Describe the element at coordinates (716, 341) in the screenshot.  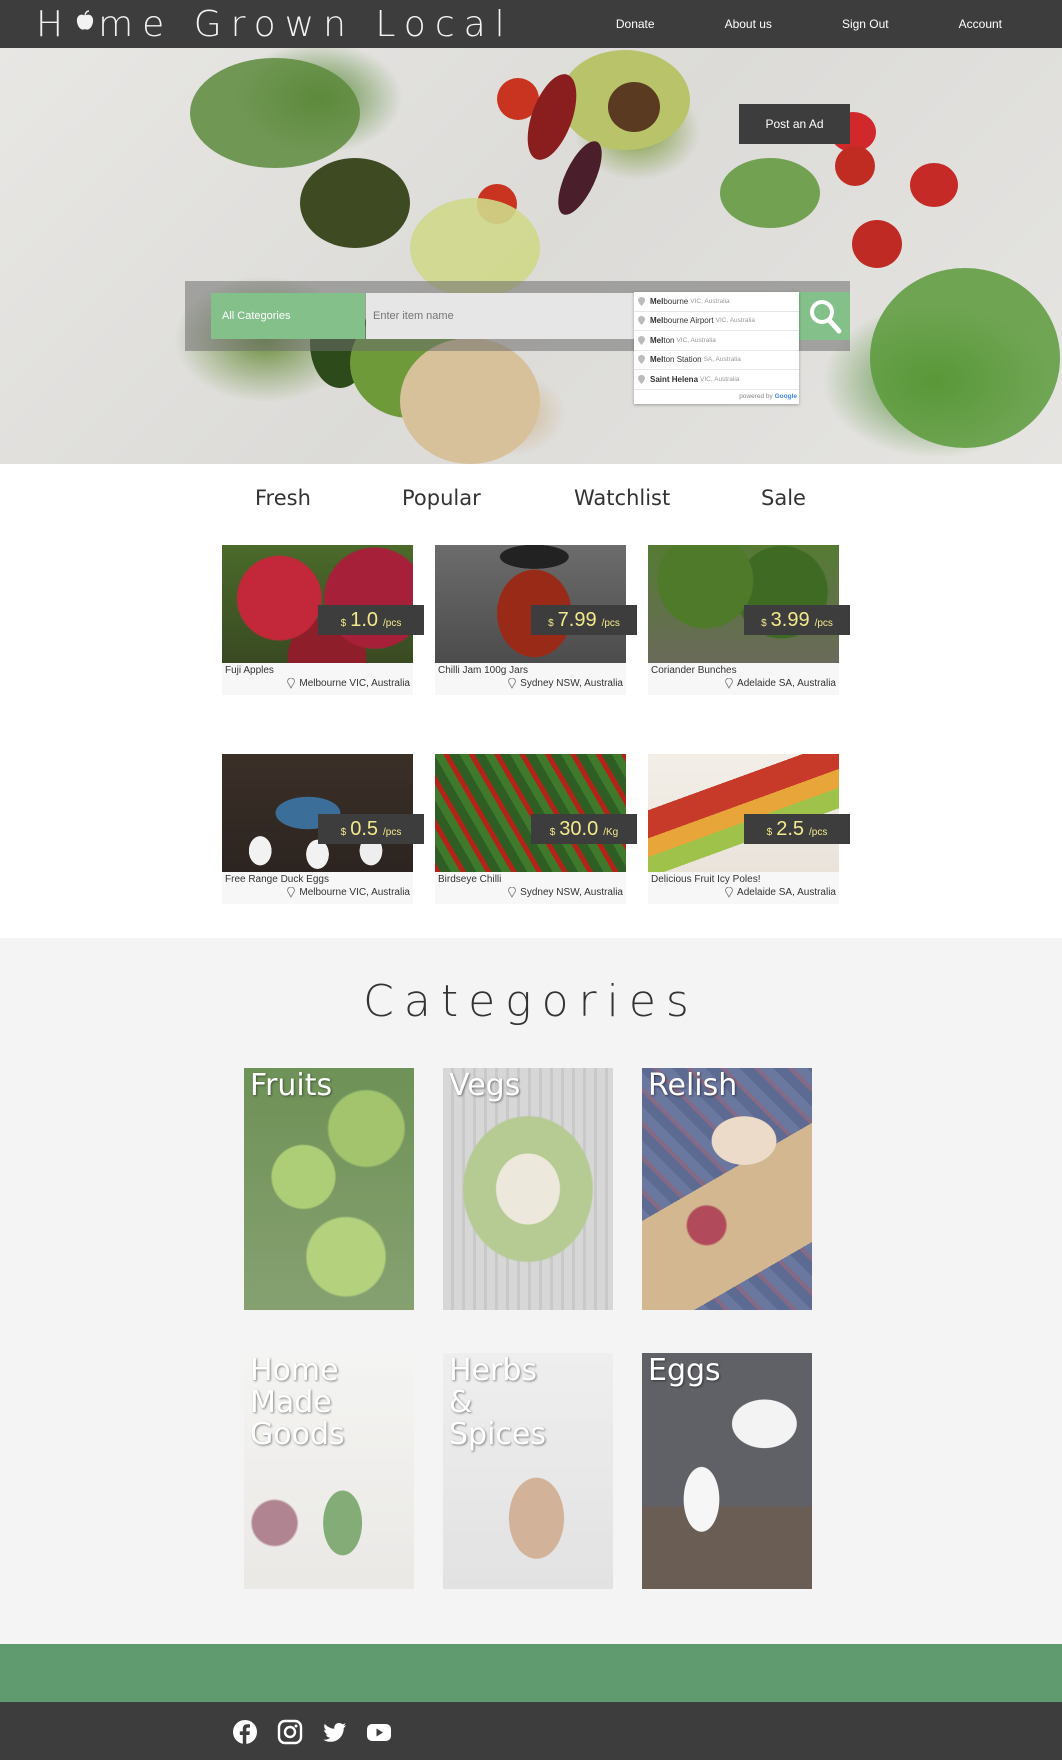
I see `autocomplete-item: Mel ton VIC, Australia` at that location.